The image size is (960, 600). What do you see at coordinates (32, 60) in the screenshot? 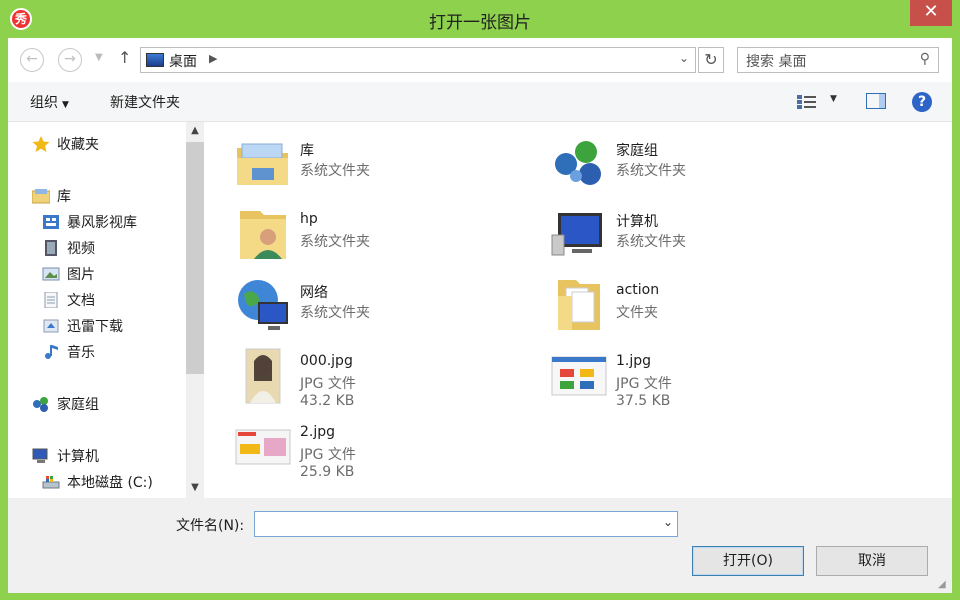
I see `back-button: ←` at bounding box center [32, 60].